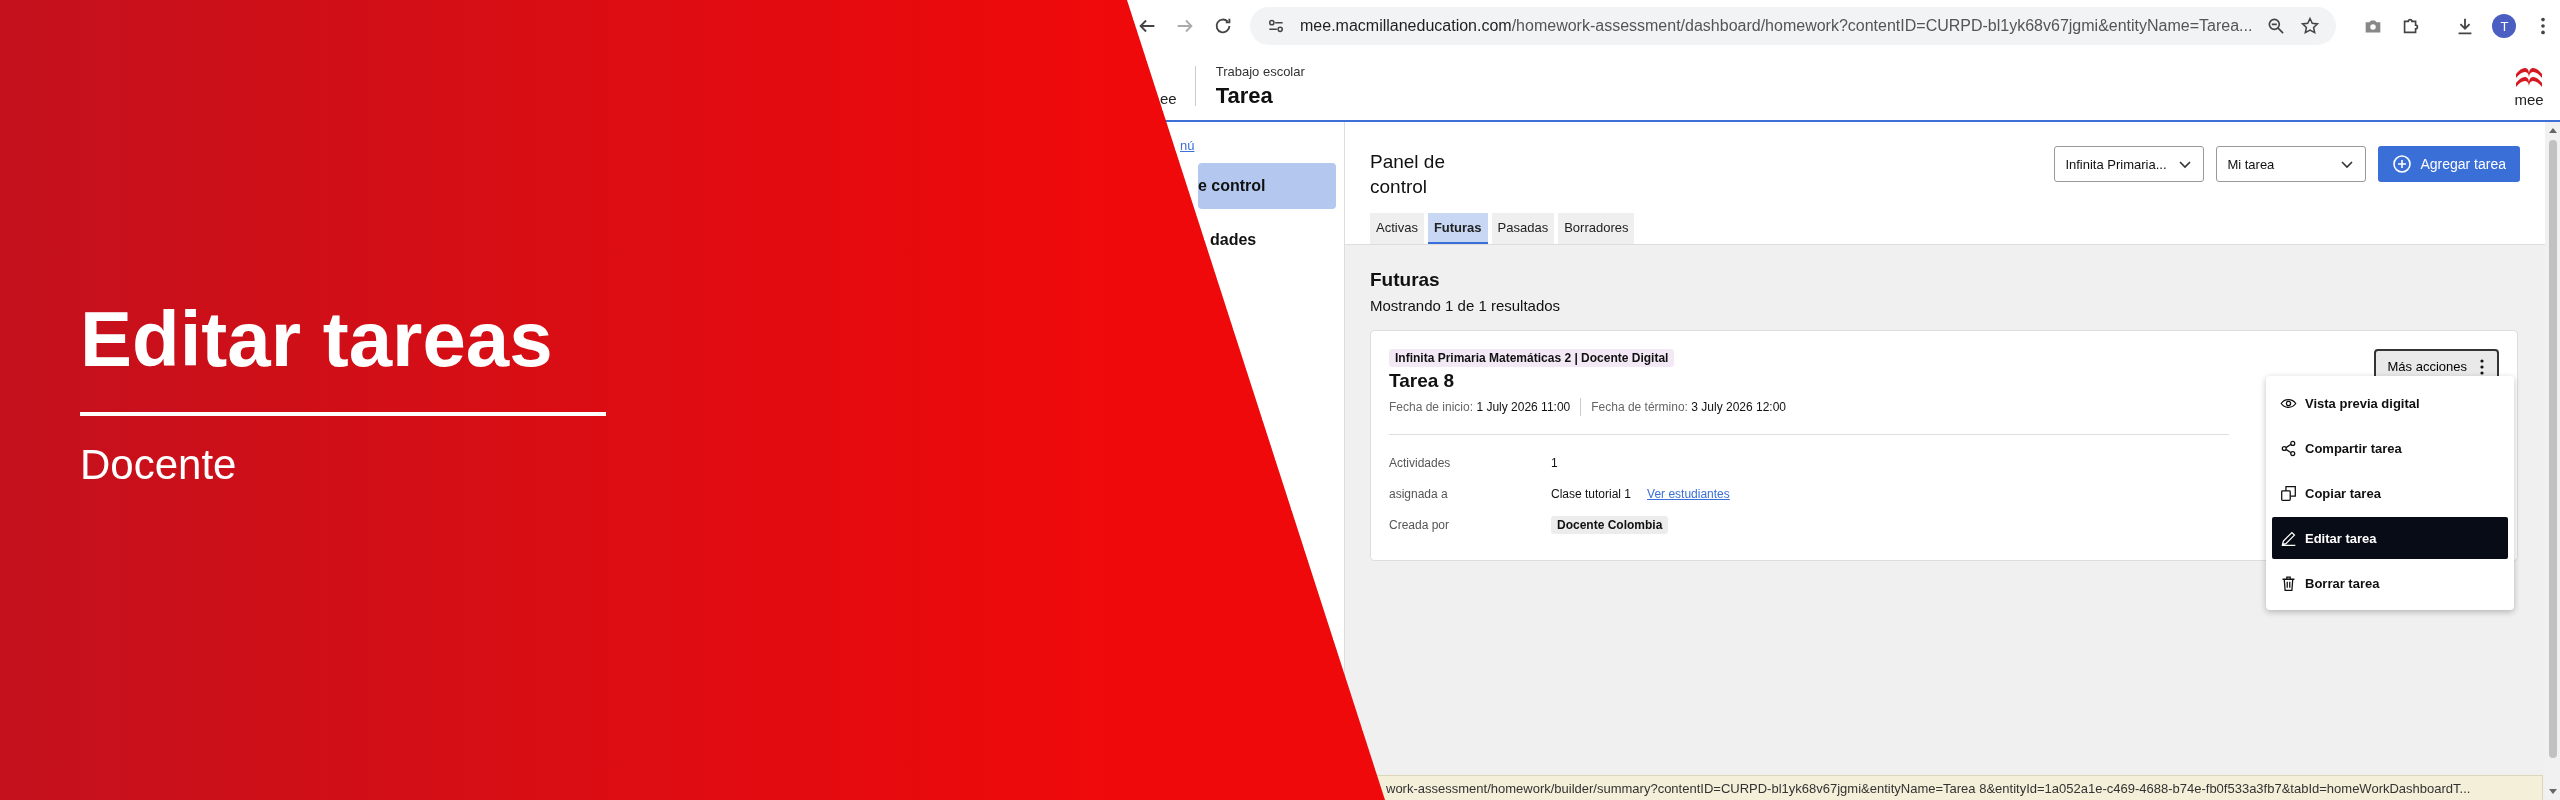 The width and height of the screenshot is (2560, 800). Describe the element at coordinates (1419, 493) in the screenshot. I see `detail-label: asignada a` at that location.